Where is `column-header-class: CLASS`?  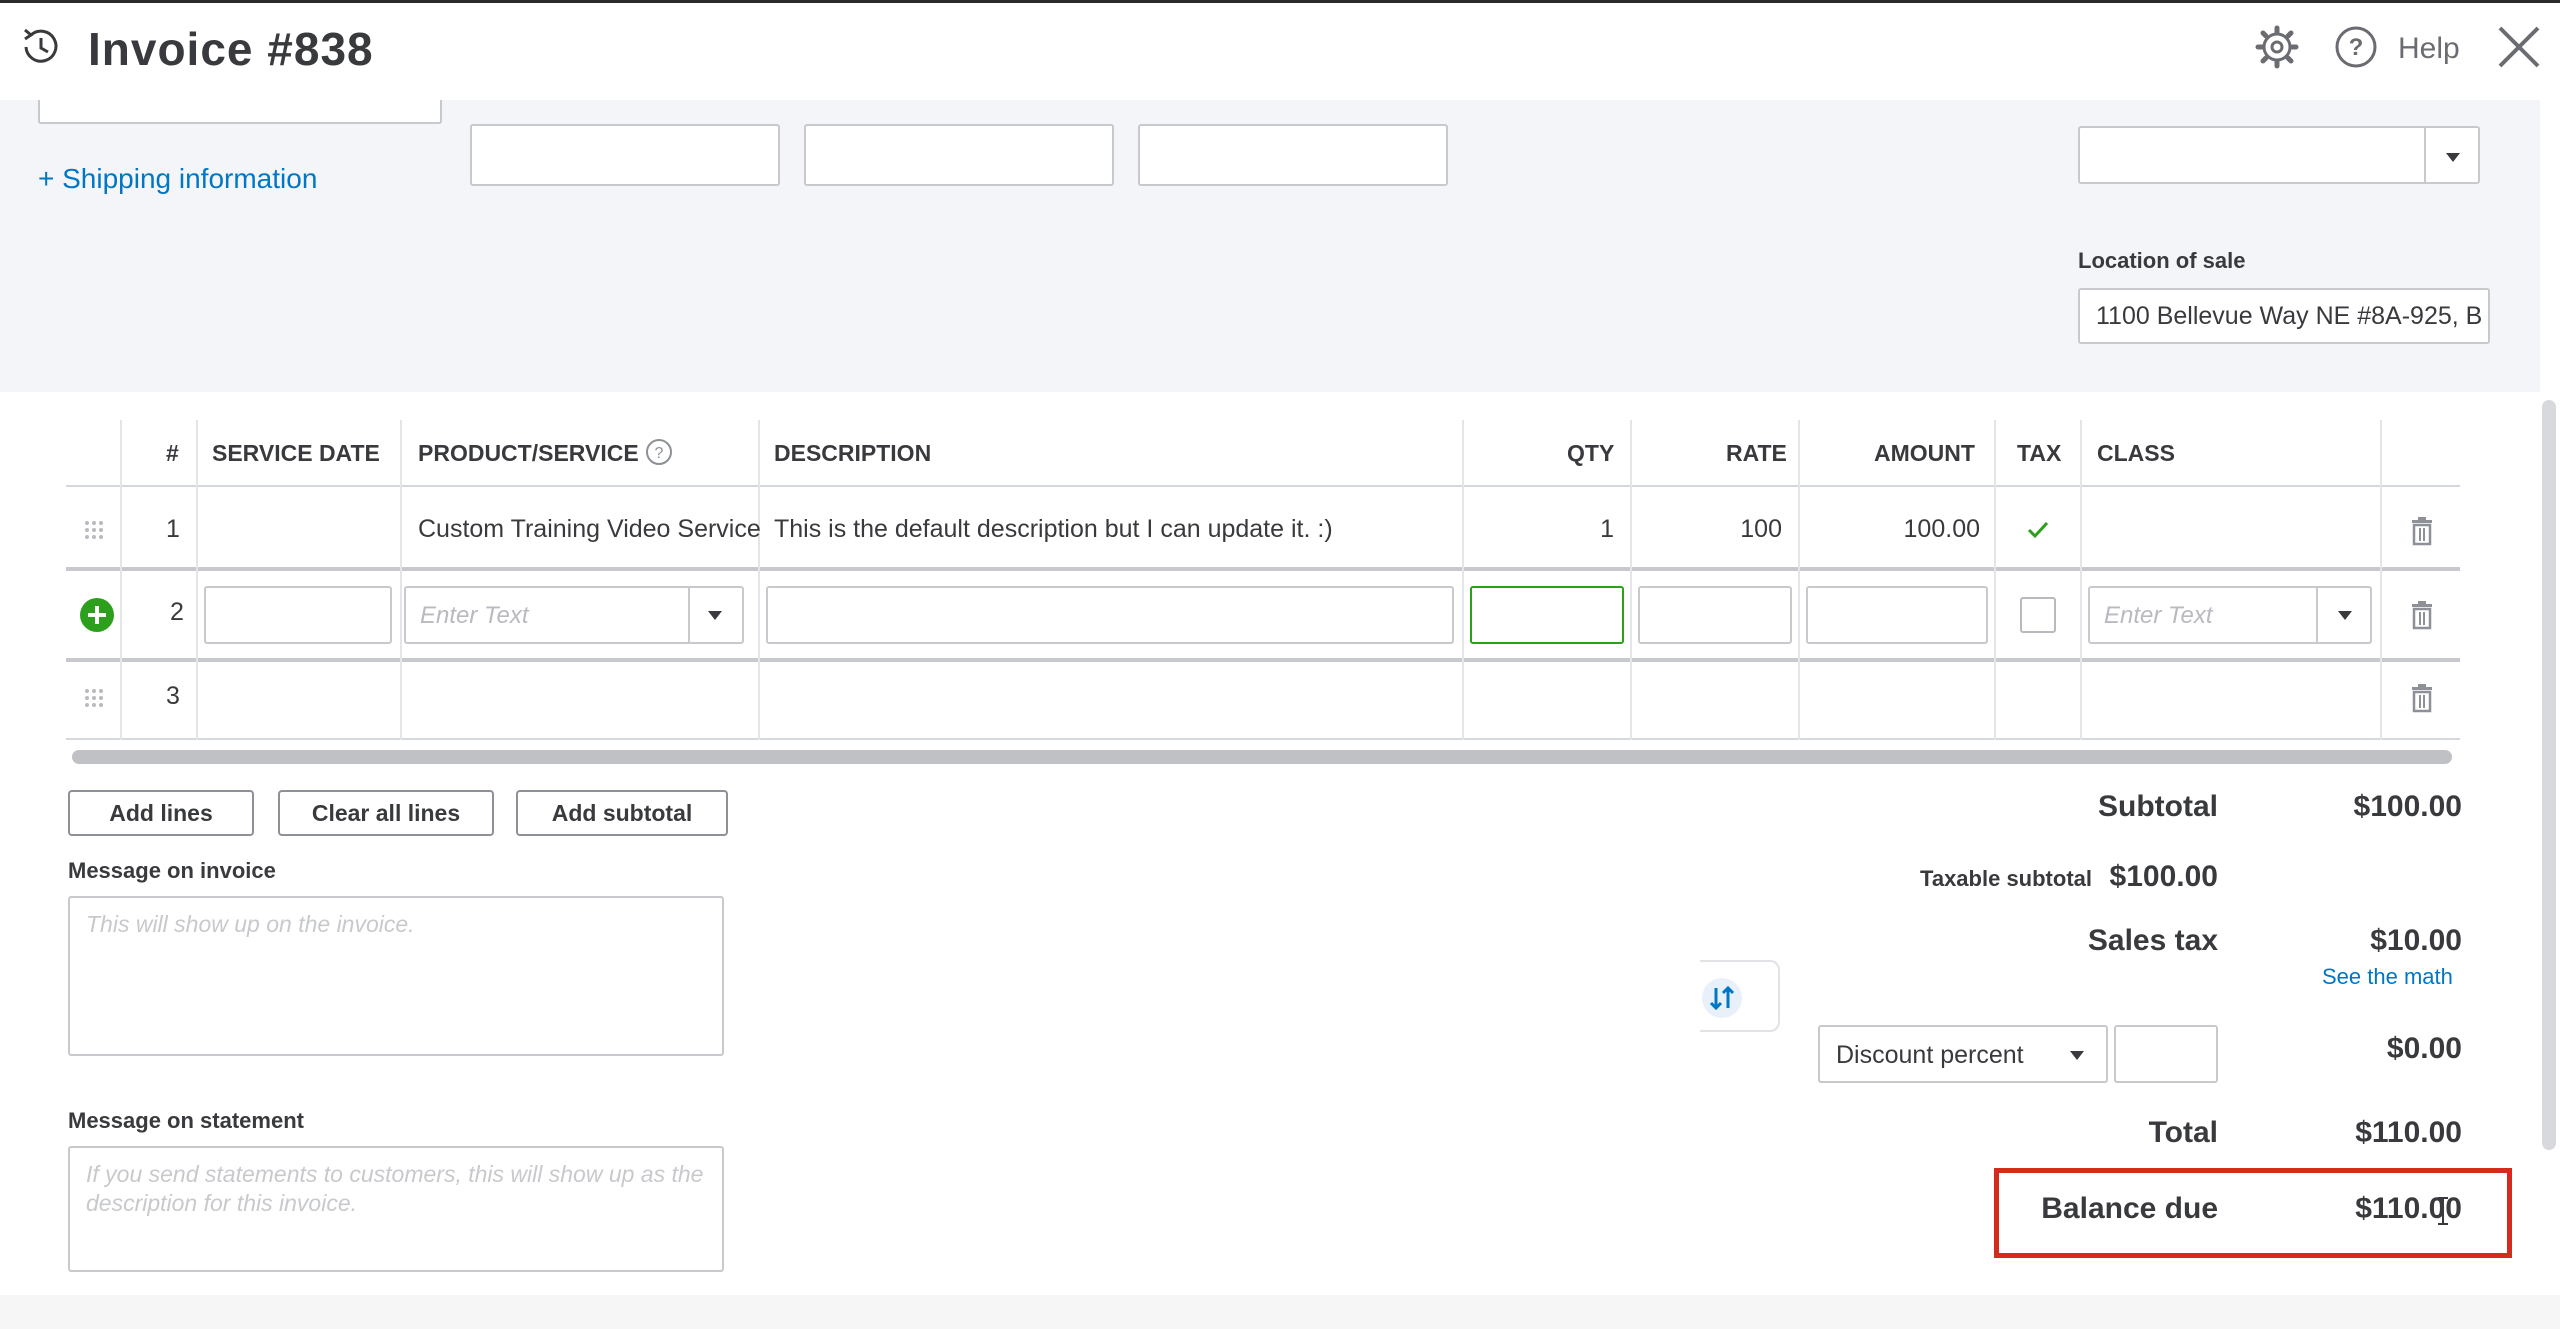 column-header-class: CLASS is located at coordinates (2136, 453).